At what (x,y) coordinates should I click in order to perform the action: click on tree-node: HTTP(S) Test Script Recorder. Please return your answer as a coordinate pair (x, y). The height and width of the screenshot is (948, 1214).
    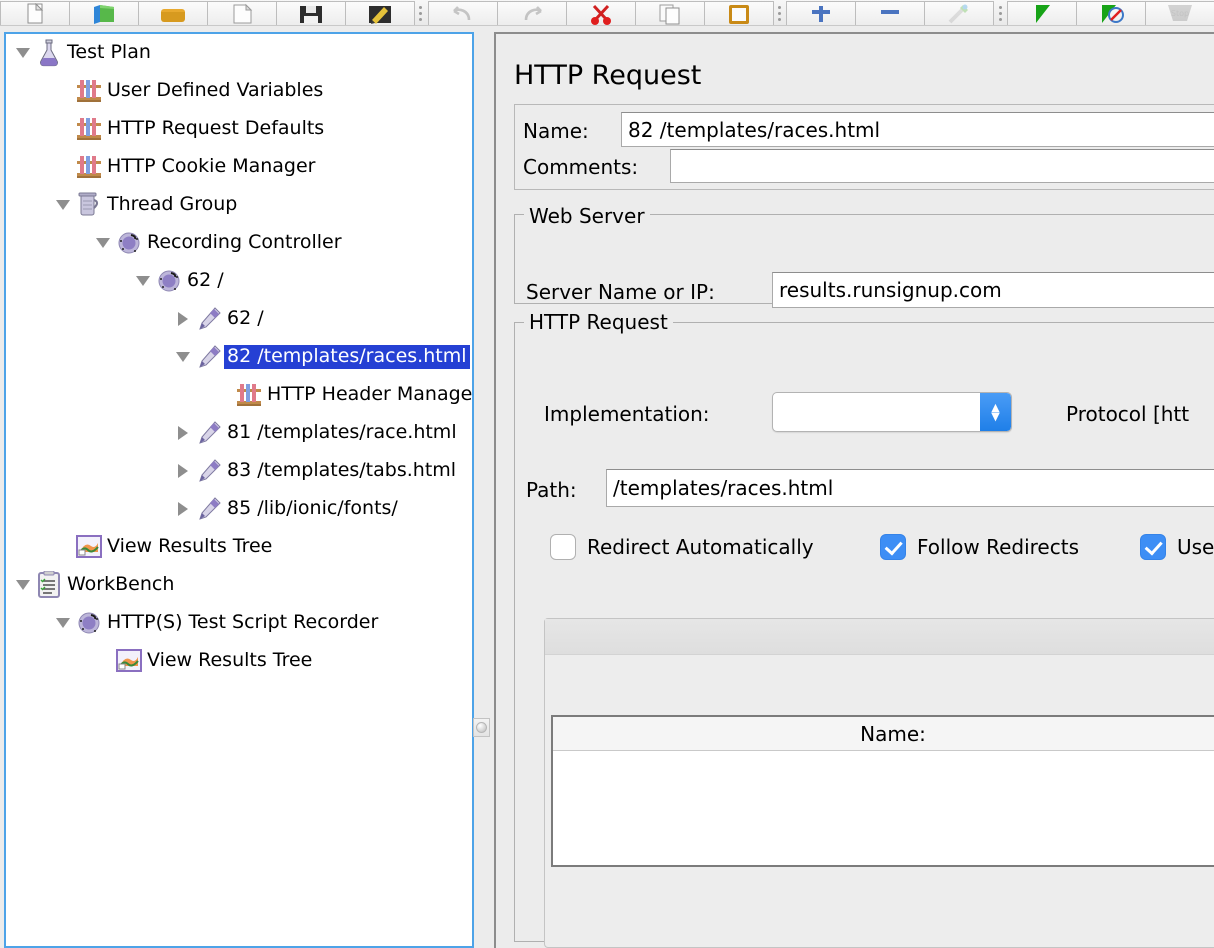
    Looking at the image, I should click on (239, 623).